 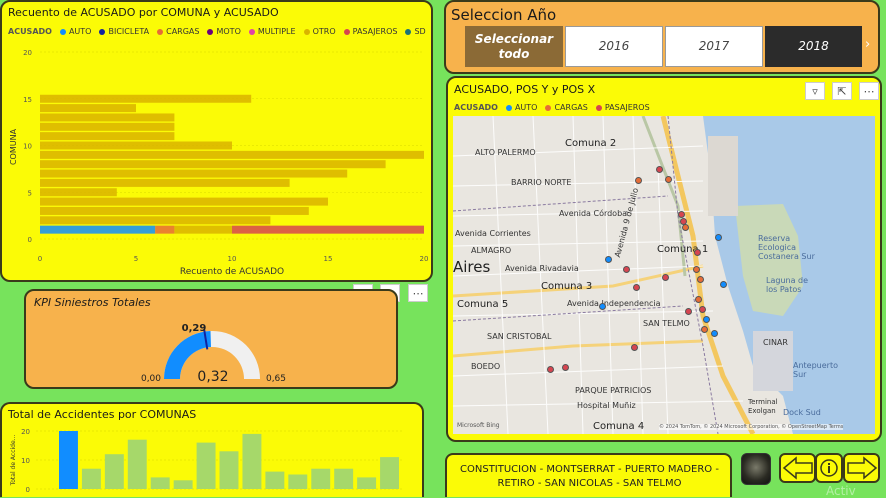 I want to click on filter-icon: ▿, so click(x=815, y=91).